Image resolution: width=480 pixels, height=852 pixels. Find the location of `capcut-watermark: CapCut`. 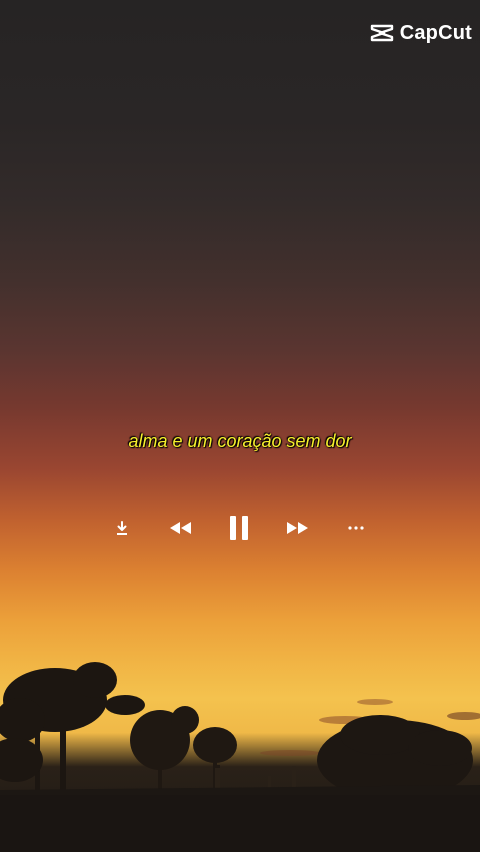

capcut-watermark: CapCut is located at coordinates (421, 33).